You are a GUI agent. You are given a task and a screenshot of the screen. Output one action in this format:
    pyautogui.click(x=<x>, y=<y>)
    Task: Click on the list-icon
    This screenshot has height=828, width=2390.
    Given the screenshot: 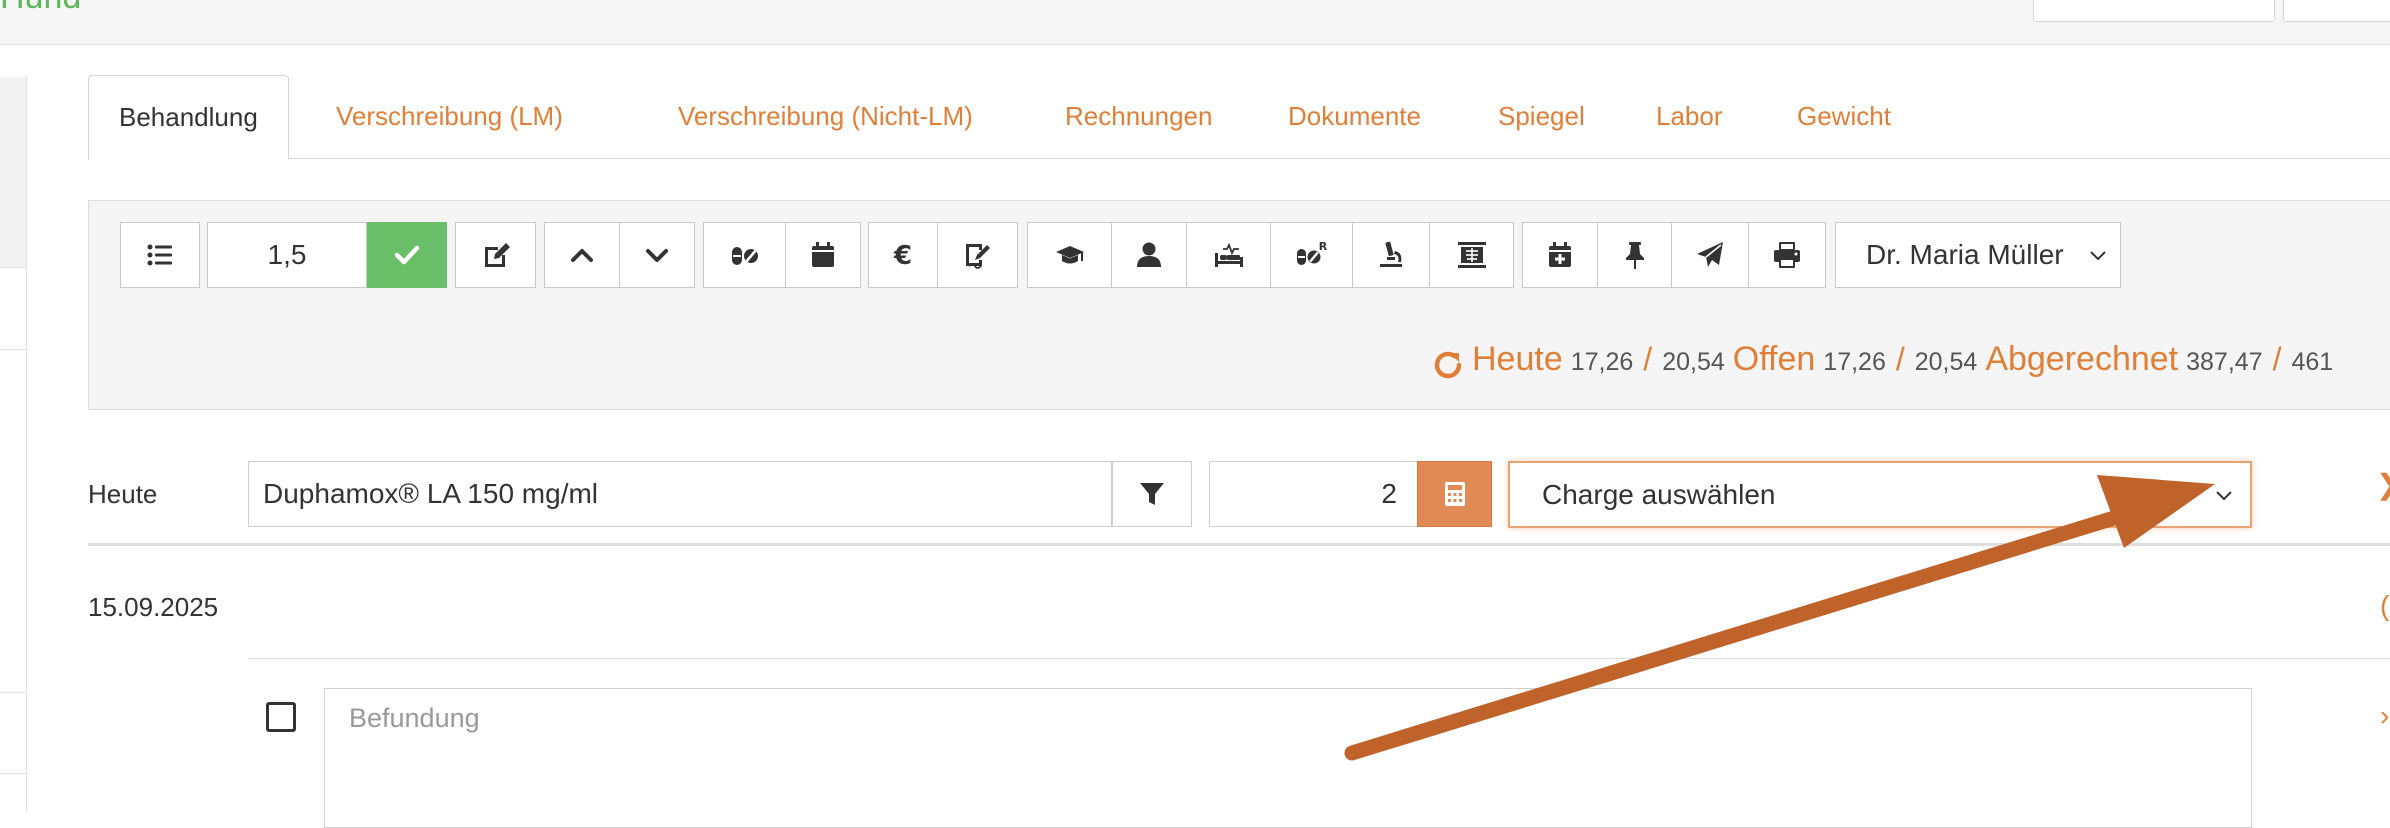 What is the action you would take?
    pyautogui.click(x=159, y=255)
    